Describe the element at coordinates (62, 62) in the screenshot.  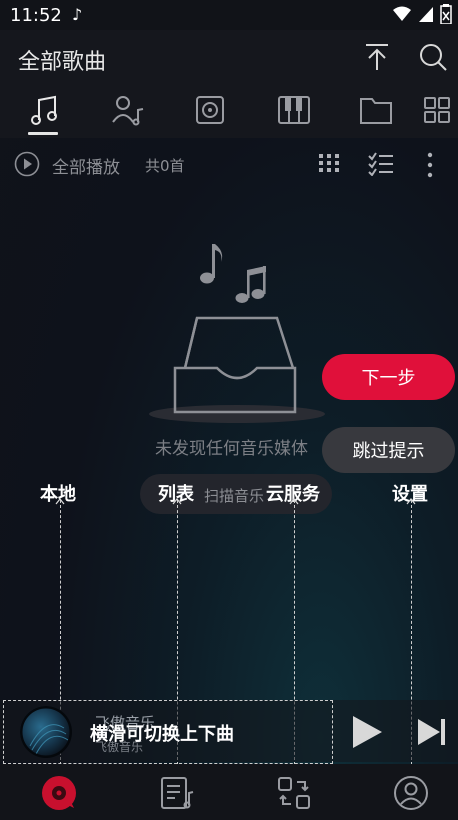
I see `page-title: 全部歌曲` at that location.